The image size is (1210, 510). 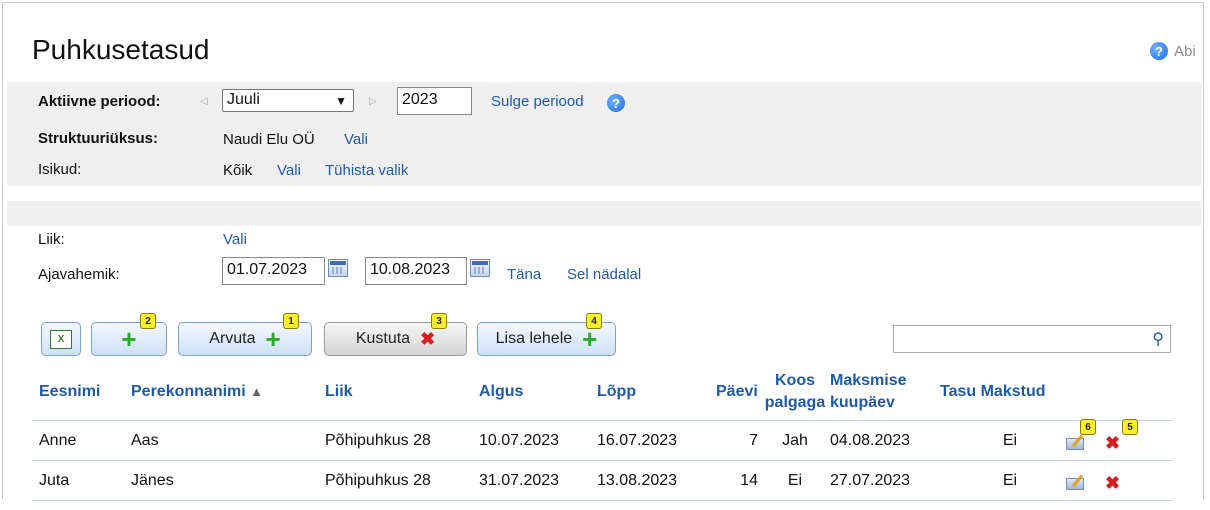 I want to click on page-title: Puhkusetasud, so click(x=121, y=49).